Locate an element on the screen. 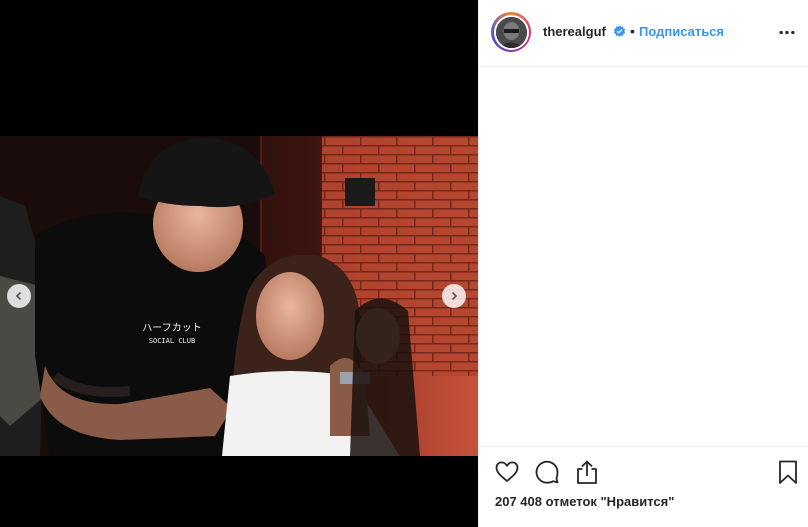  more-options-icon is located at coordinates (787, 32).